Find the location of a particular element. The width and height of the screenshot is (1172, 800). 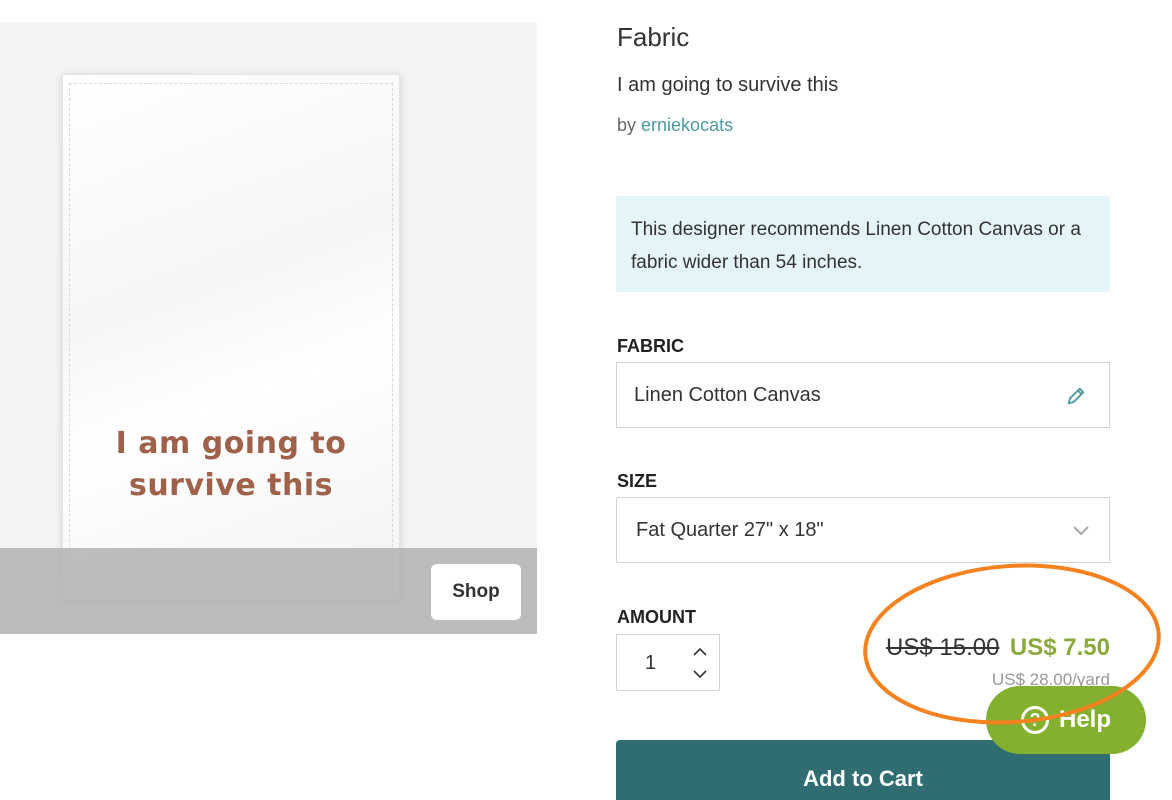

size-value: Fat Quarter 27" x 18" is located at coordinates (730, 529).